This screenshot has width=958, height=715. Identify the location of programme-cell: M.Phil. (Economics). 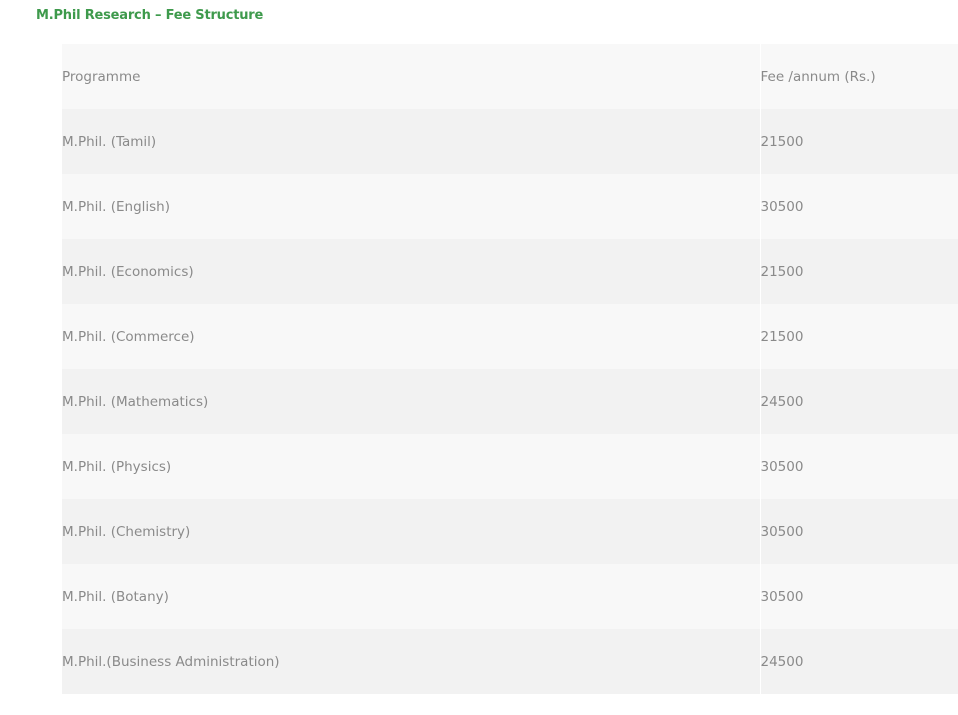
(411, 271).